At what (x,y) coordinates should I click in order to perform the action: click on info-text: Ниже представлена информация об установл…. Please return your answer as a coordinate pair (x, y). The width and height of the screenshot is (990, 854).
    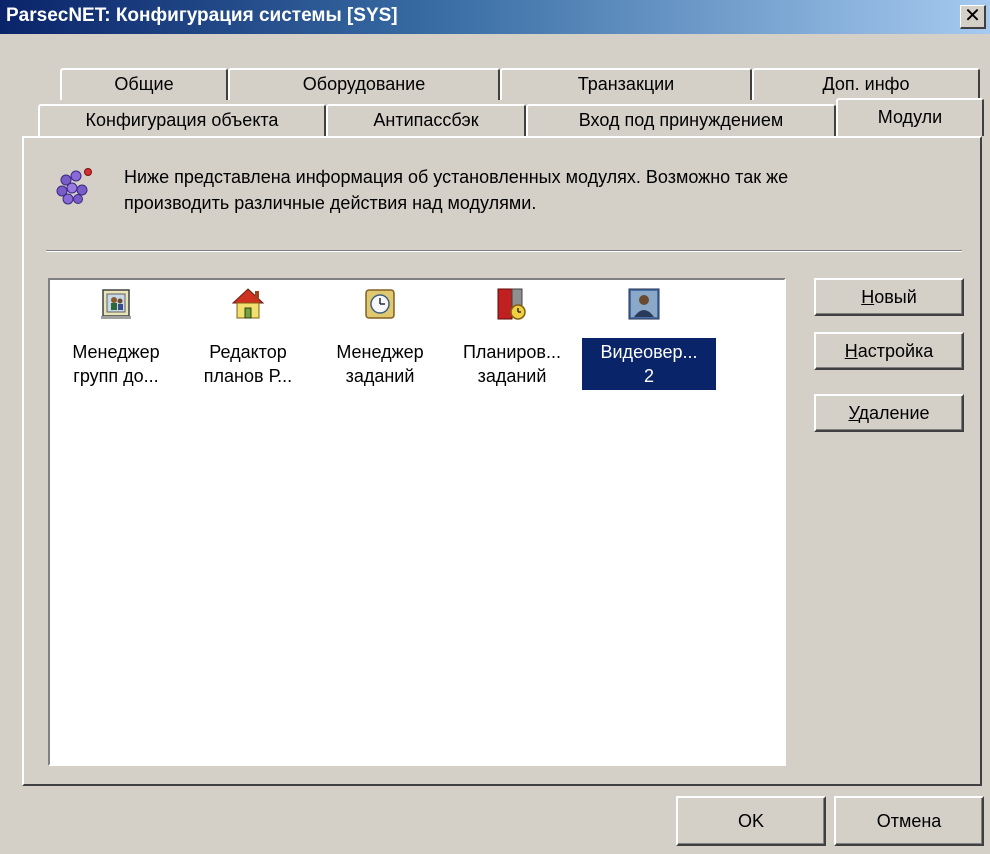
    Looking at the image, I should click on (549, 190).